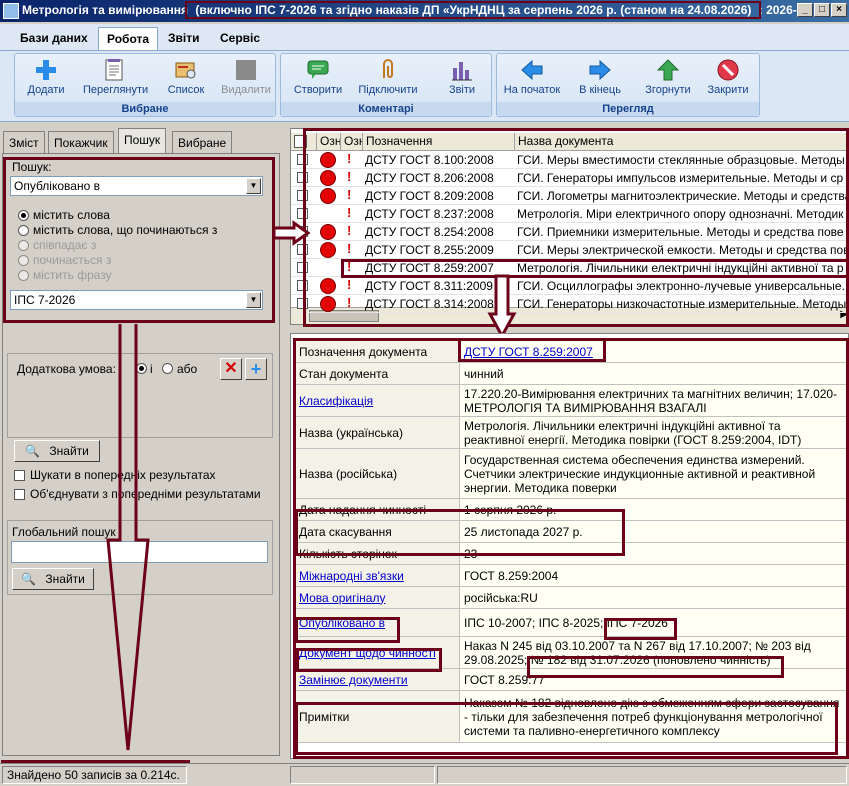 This screenshot has width=849, height=786. What do you see at coordinates (378, 622) in the screenshot?
I see `detail-label: Опубліковано в` at bounding box center [378, 622].